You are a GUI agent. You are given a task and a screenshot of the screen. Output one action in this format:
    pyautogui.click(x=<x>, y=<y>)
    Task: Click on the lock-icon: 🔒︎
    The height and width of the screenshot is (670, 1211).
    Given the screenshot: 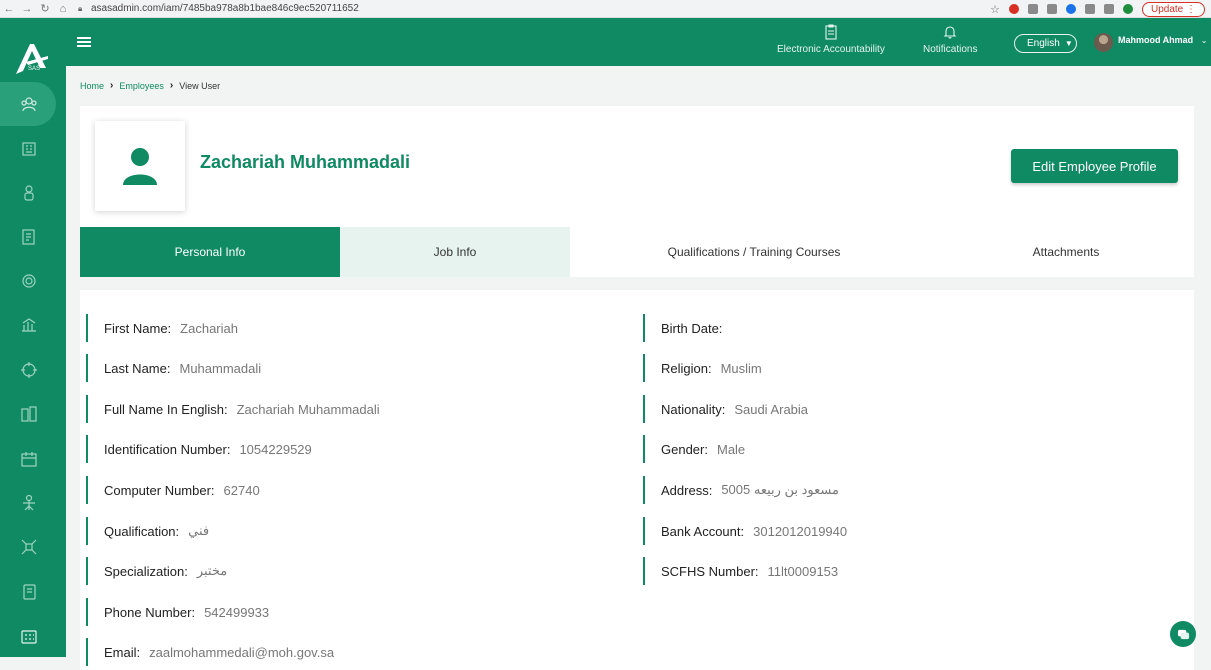 What is the action you would take?
    pyautogui.click(x=80, y=8)
    